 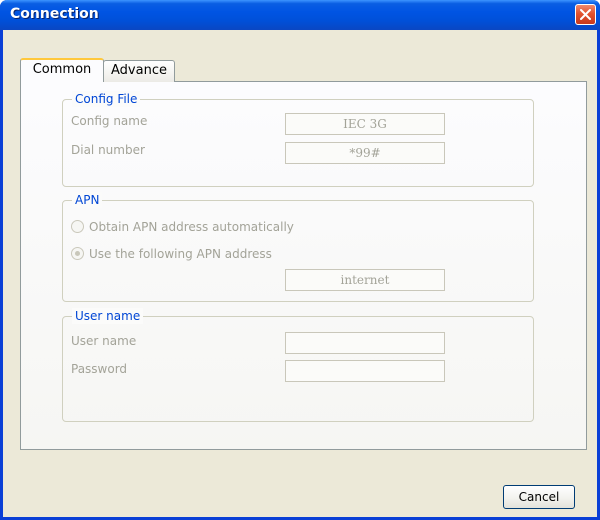 What do you see at coordinates (104, 341) in the screenshot?
I see `user-name-label: User name` at bounding box center [104, 341].